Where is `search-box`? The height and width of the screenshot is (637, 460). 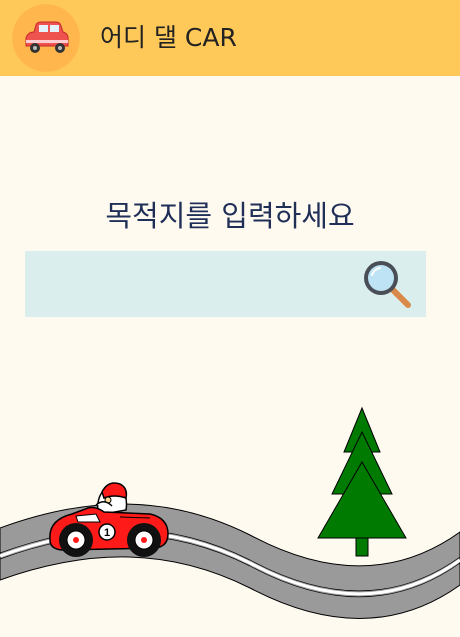
search-box is located at coordinates (225, 284).